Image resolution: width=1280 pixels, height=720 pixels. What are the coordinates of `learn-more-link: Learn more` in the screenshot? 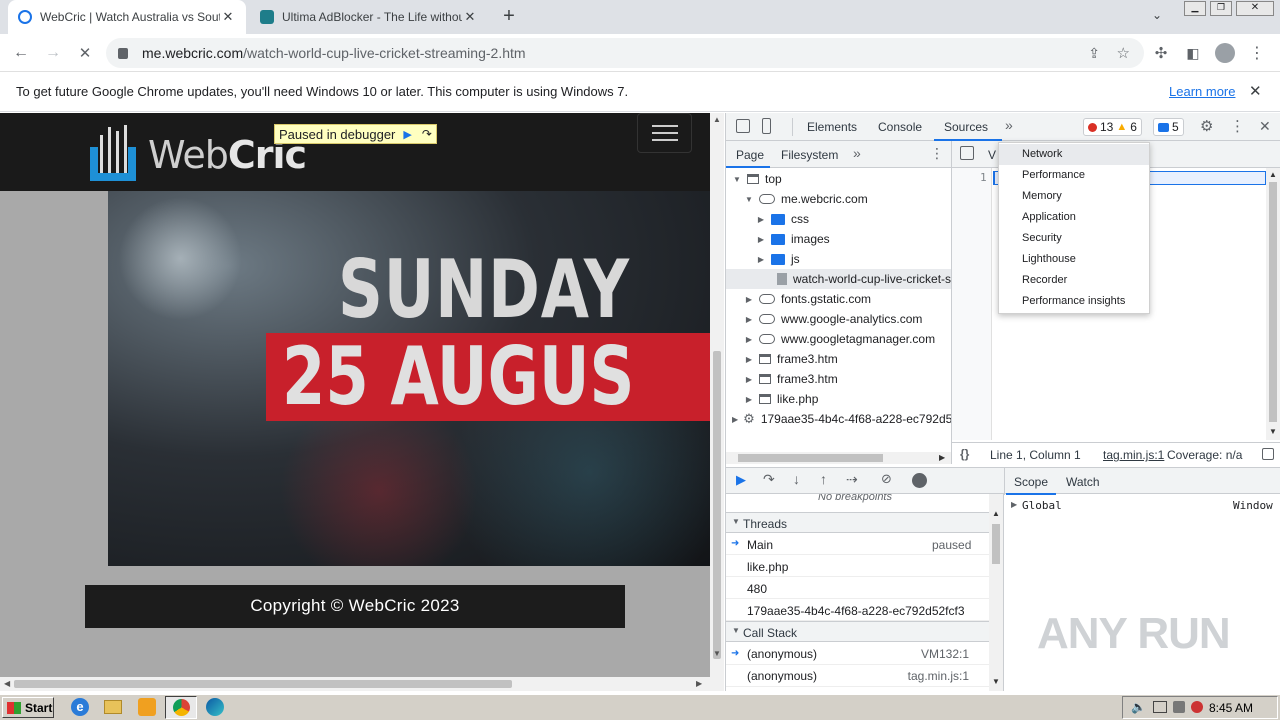 It's located at (1202, 91).